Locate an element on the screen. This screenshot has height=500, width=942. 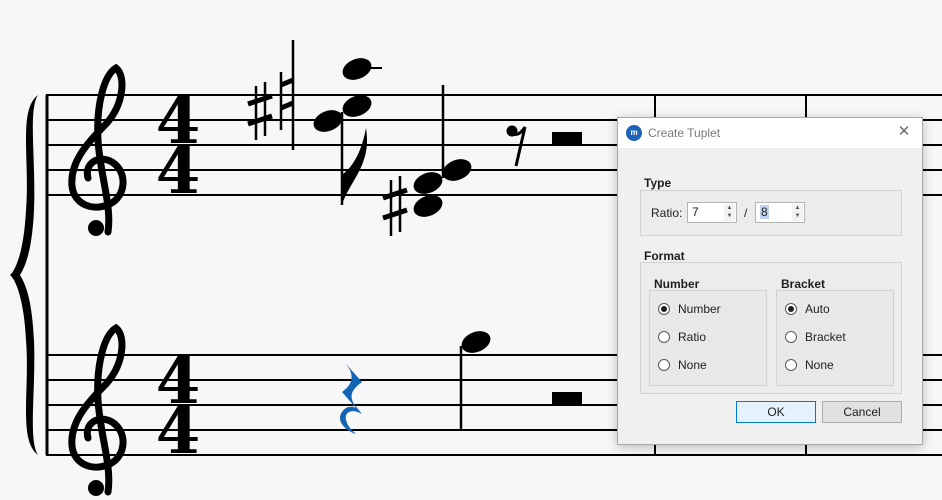
close-icon: ✕ is located at coordinates (904, 132).